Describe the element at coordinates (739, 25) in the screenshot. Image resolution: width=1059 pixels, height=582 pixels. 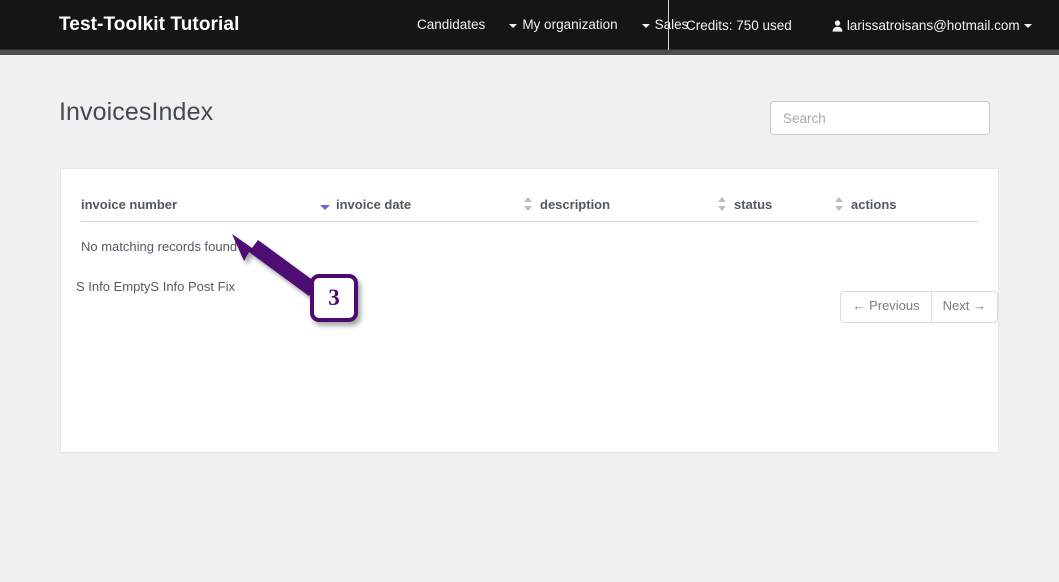
I see `credits-label: Credits: 750 used` at that location.